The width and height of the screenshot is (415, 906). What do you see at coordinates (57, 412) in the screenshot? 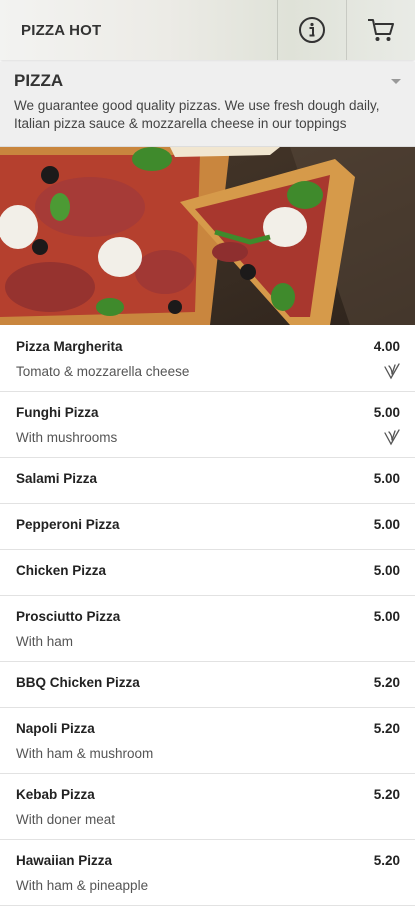
I see `menu-item-name: Funghi Pizza` at bounding box center [57, 412].